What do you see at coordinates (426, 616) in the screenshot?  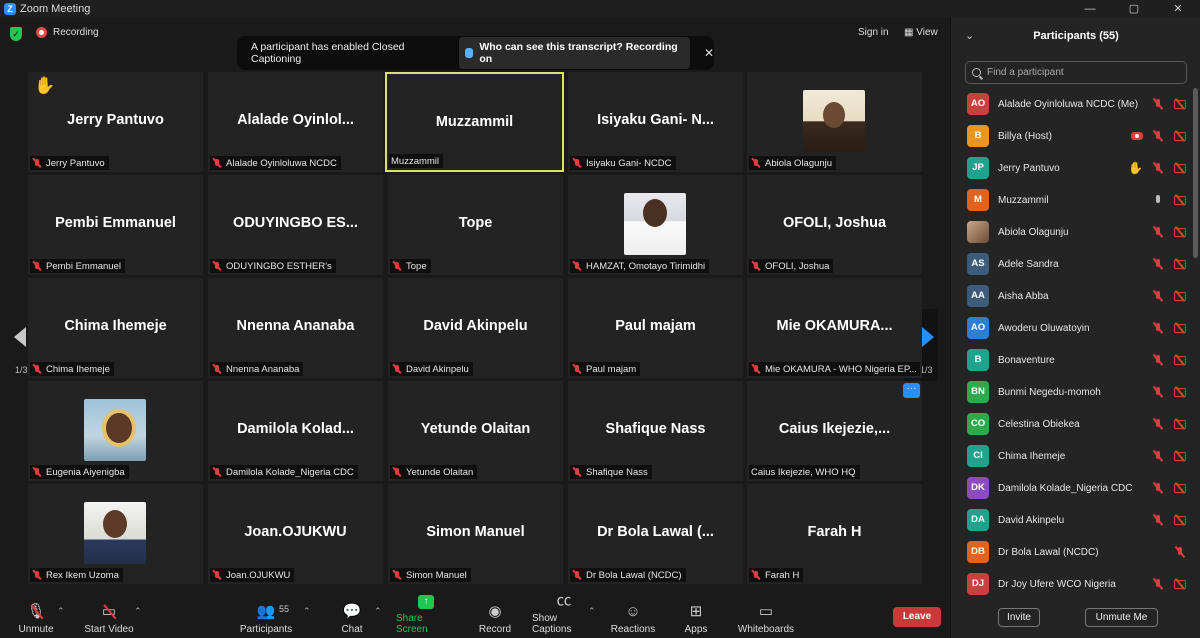 I see `share-screen-button: ↑ Share Screen` at bounding box center [426, 616].